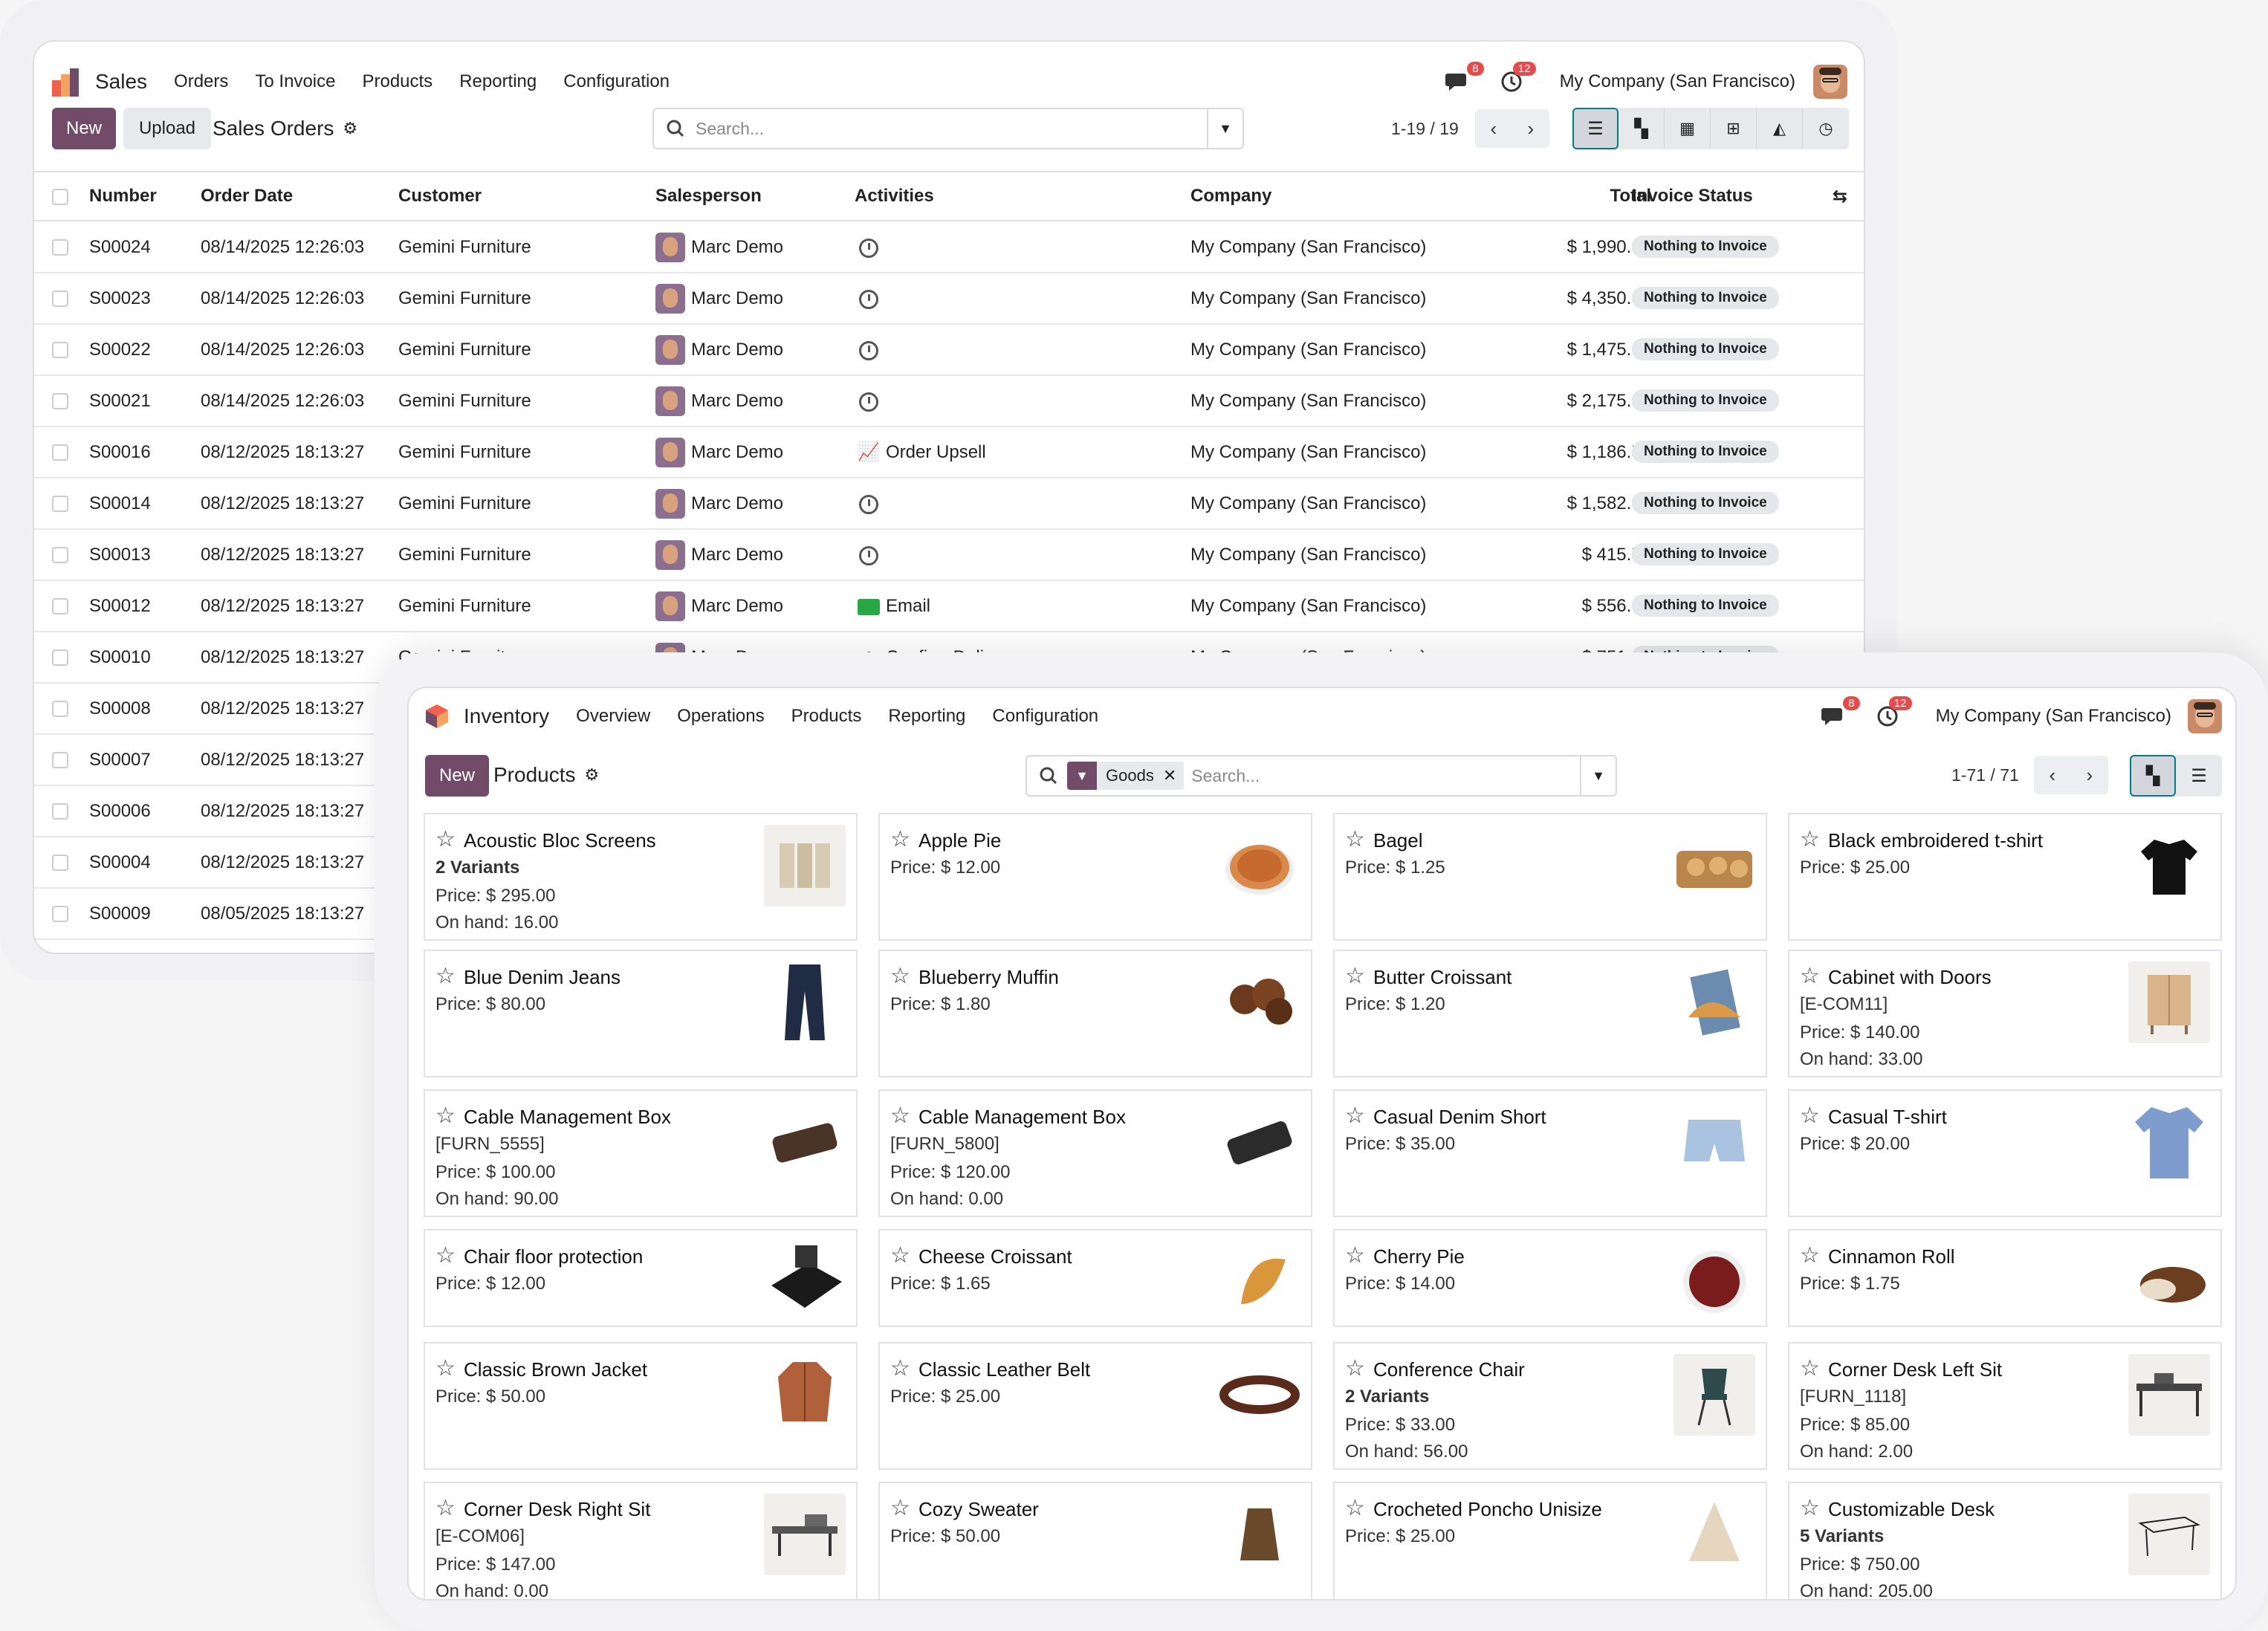 The width and height of the screenshot is (2268, 1631). I want to click on app-name: Inventory, so click(506, 716).